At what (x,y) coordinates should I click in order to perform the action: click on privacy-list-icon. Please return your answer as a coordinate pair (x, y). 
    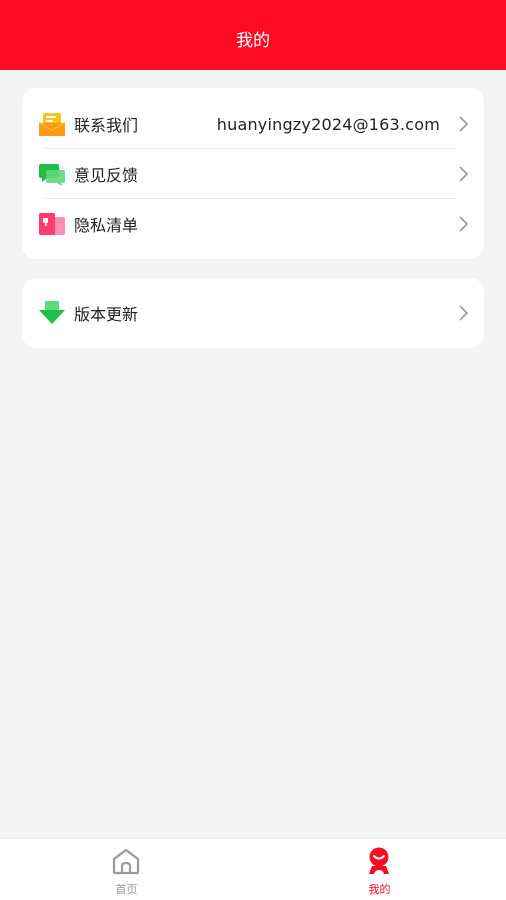
    Looking at the image, I should click on (52, 224).